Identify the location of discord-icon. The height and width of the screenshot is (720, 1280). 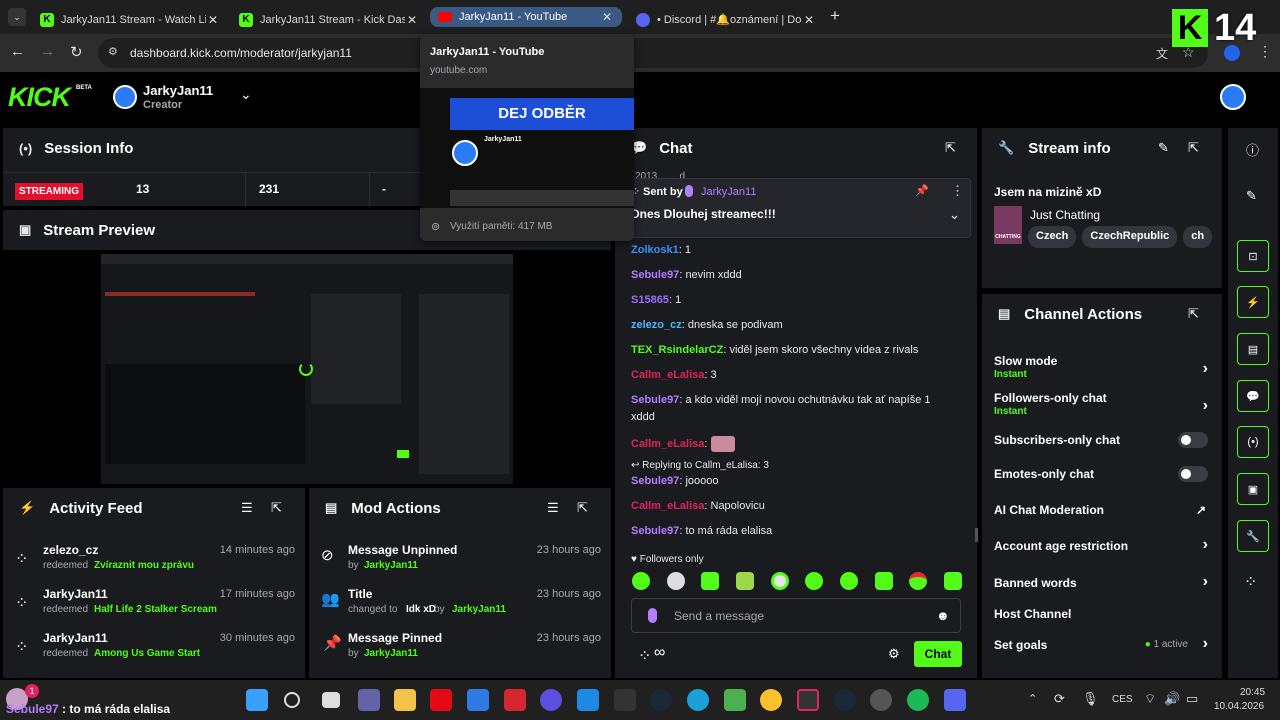
(955, 700).